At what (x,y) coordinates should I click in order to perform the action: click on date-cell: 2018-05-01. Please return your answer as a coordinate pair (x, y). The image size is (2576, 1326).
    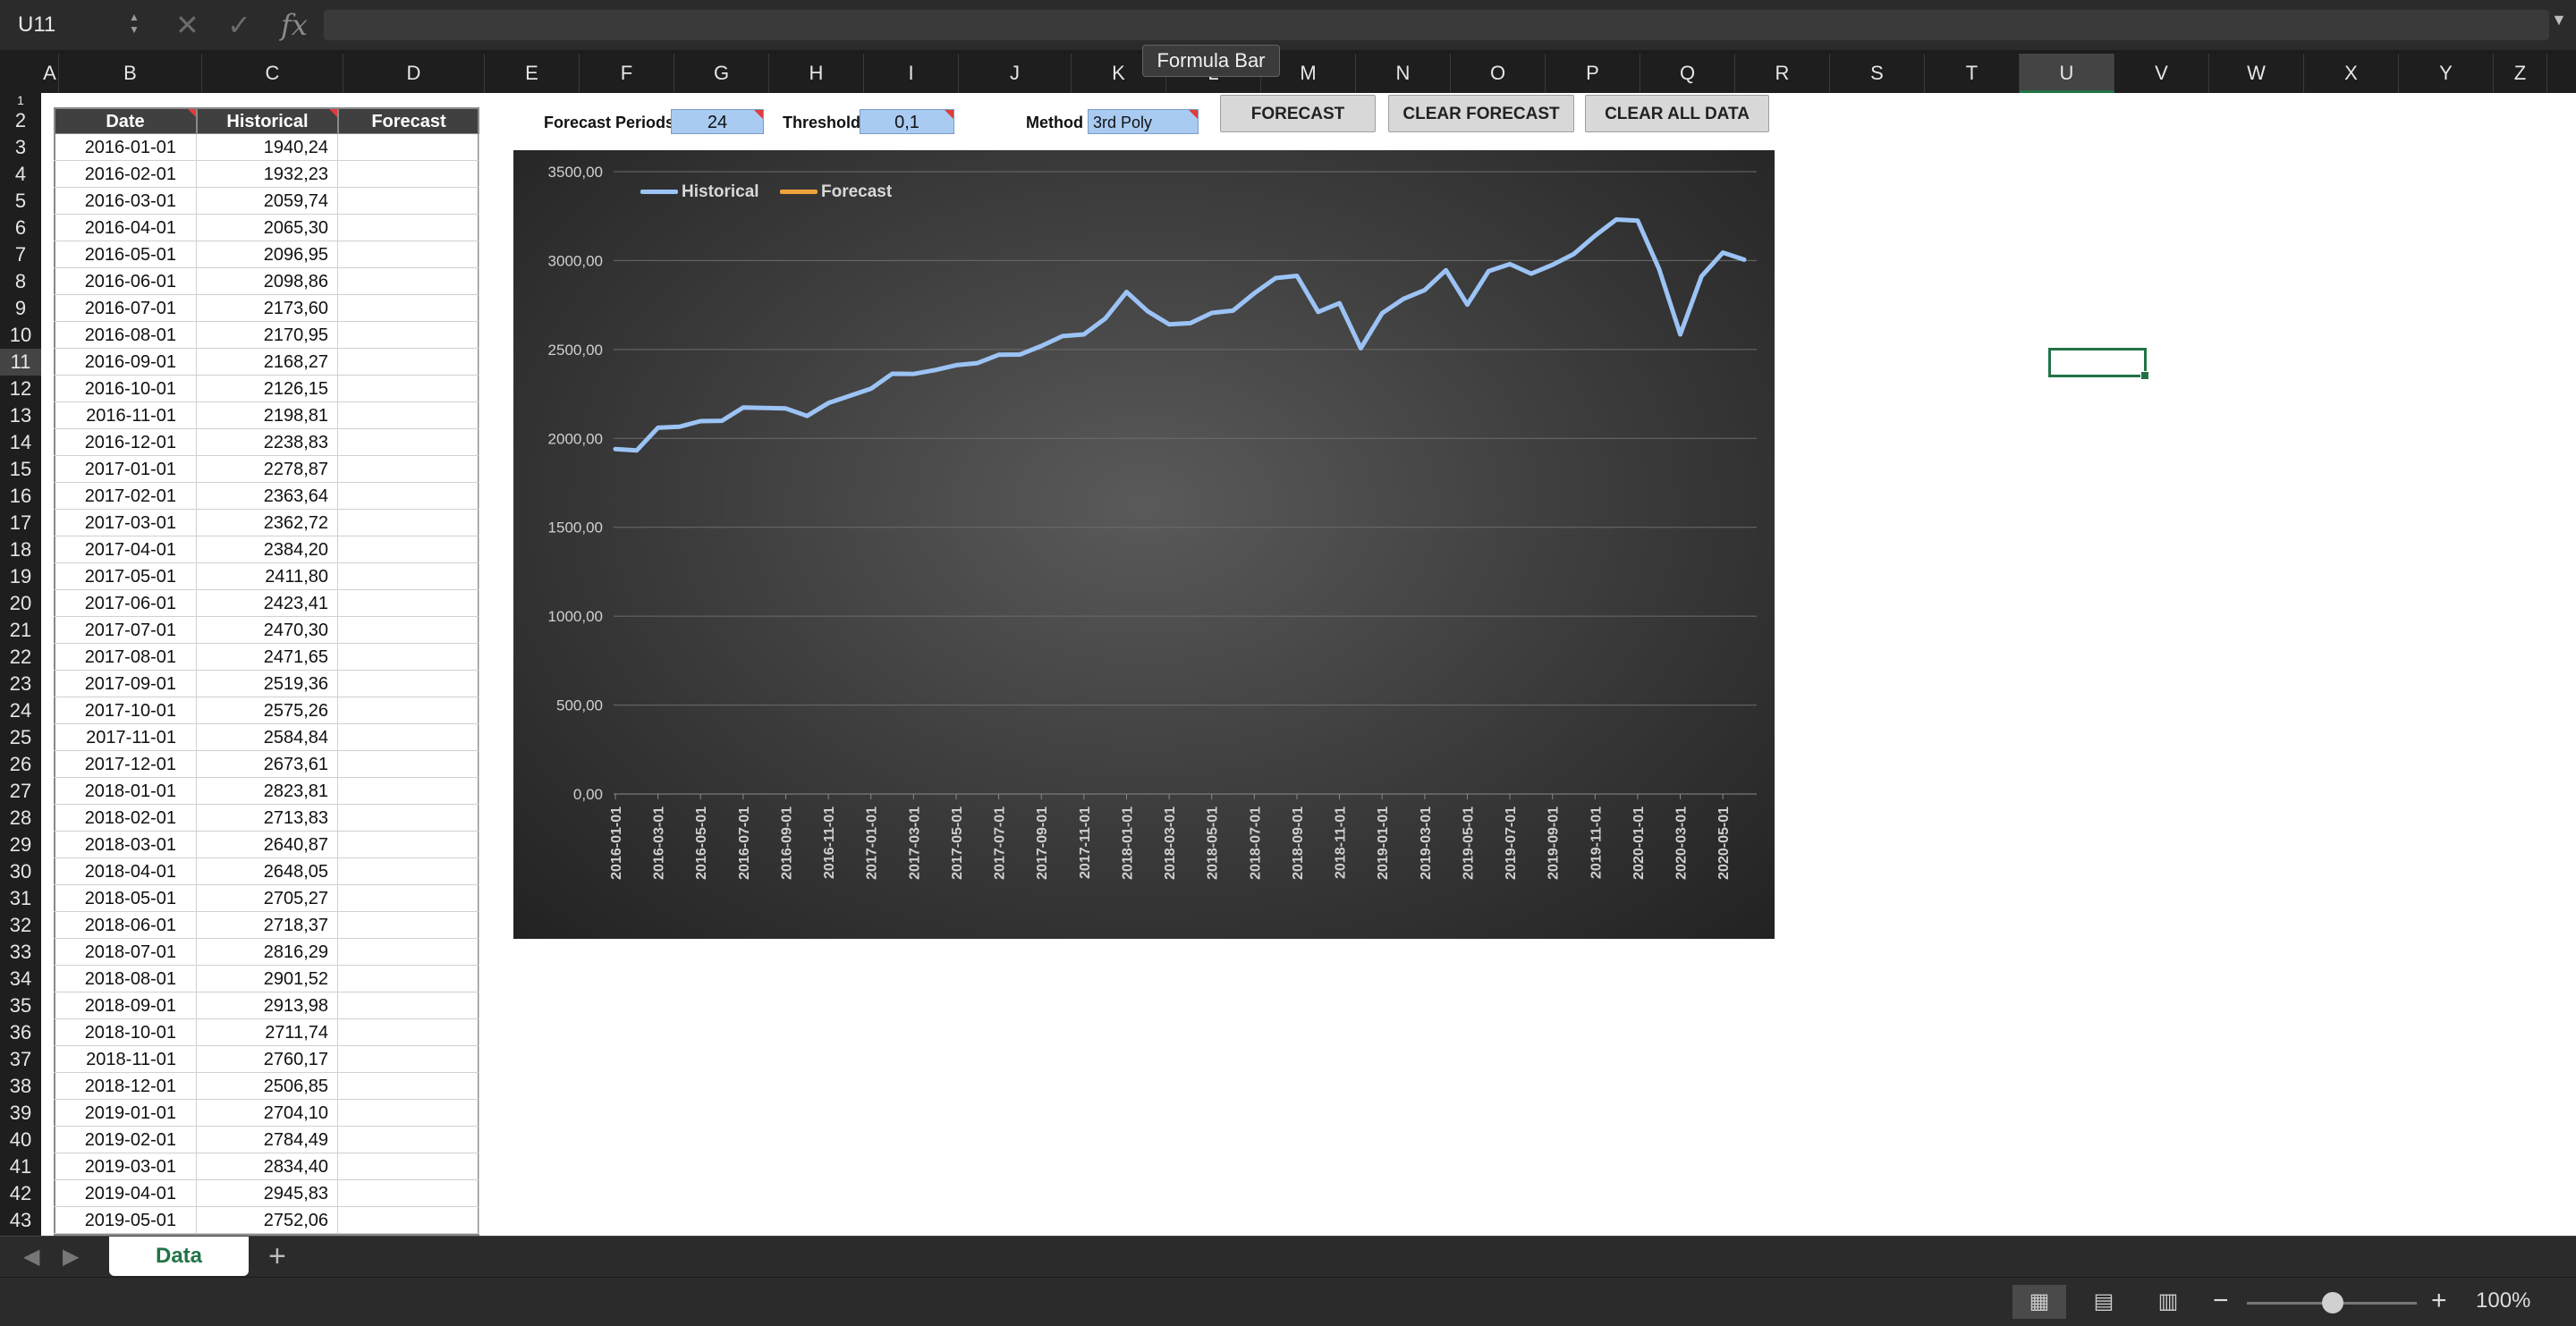
    Looking at the image, I should click on (125, 898).